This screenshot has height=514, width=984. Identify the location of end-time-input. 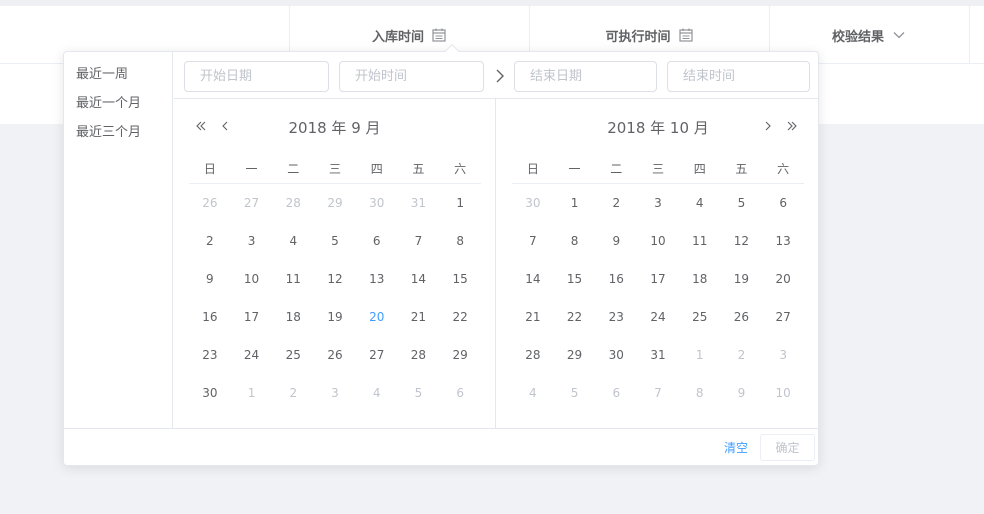
(738, 76).